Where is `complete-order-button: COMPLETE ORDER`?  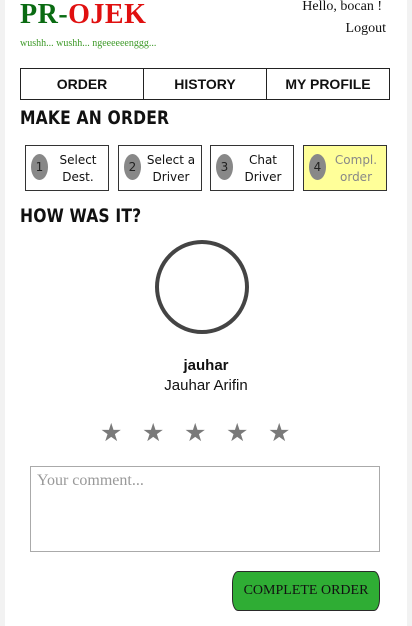 complete-order-button: COMPLETE ORDER is located at coordinates (306, 591).